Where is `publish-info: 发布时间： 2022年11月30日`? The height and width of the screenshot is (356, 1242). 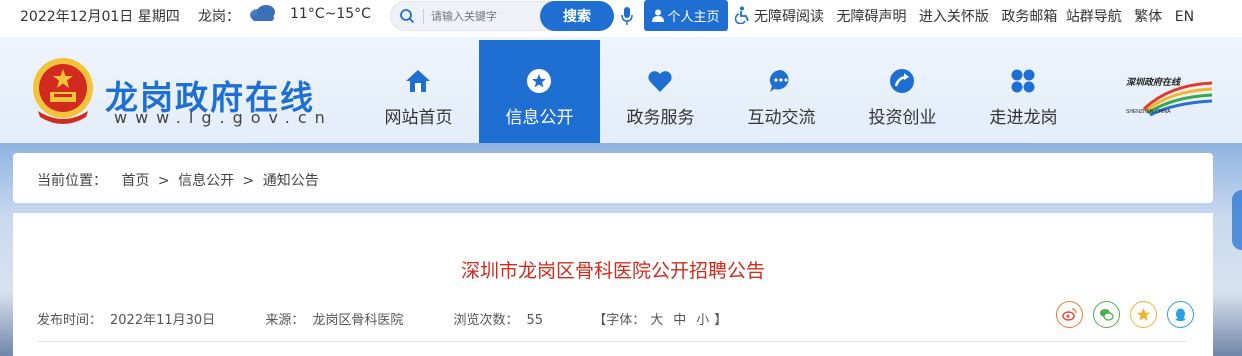 publish-info: 发布时间： 2022年11月30日 is located at coordinates (126, 318).